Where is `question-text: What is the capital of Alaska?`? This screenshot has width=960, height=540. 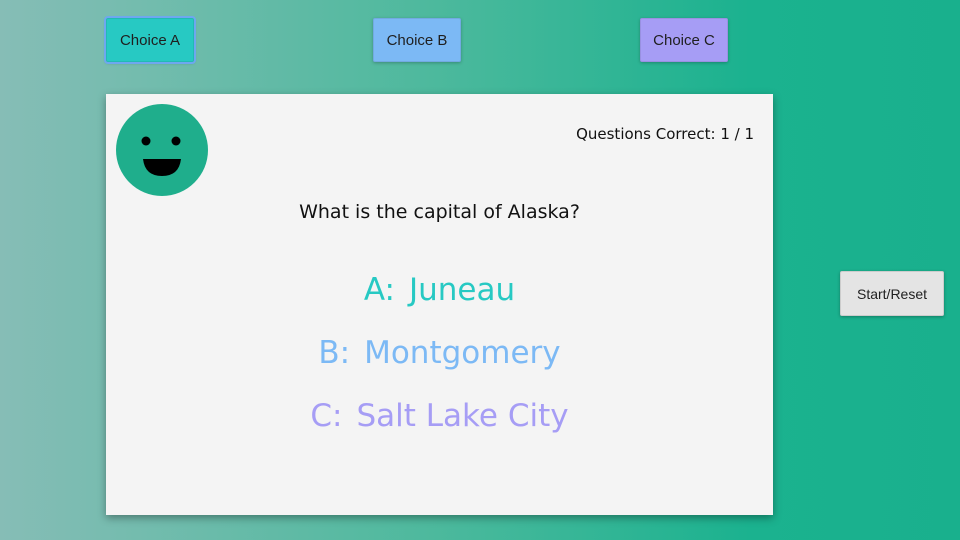
question-text: What is the capital of Alaska? is located at coordinates (439, 212).